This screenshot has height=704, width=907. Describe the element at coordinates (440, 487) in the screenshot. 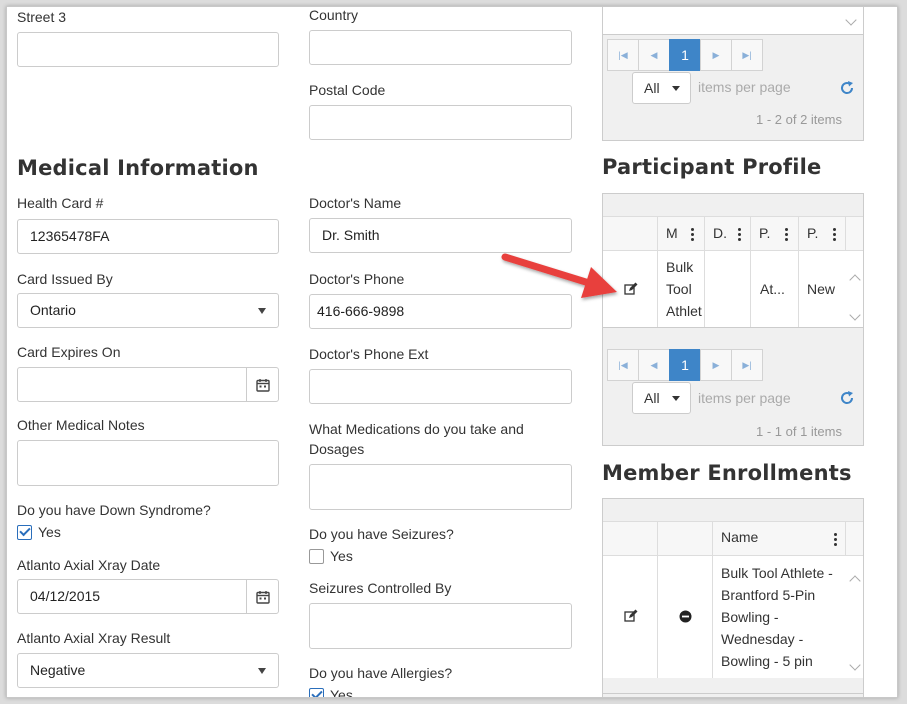

I see `medications-textarea` at that location.